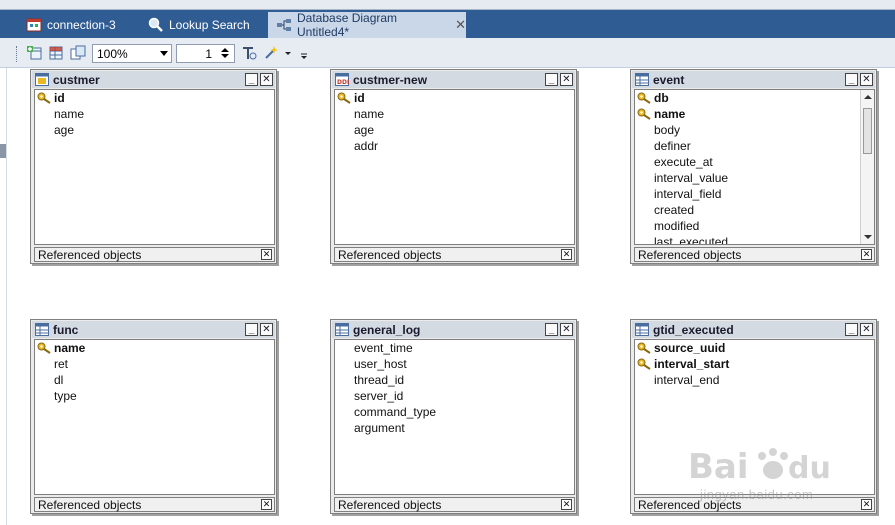  What do you see at coordinates (225, 57) in the screenshot?
I see `spin-down-icon` at bounding box center [225, 57].